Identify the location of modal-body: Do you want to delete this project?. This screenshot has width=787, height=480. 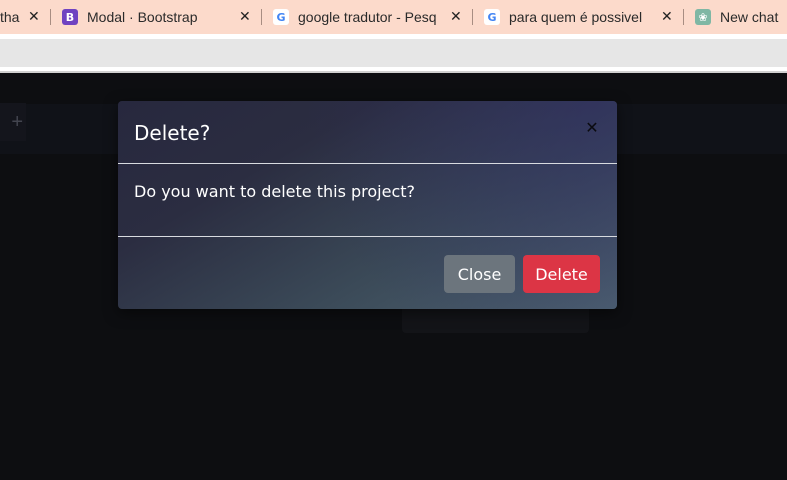
(367, 200).